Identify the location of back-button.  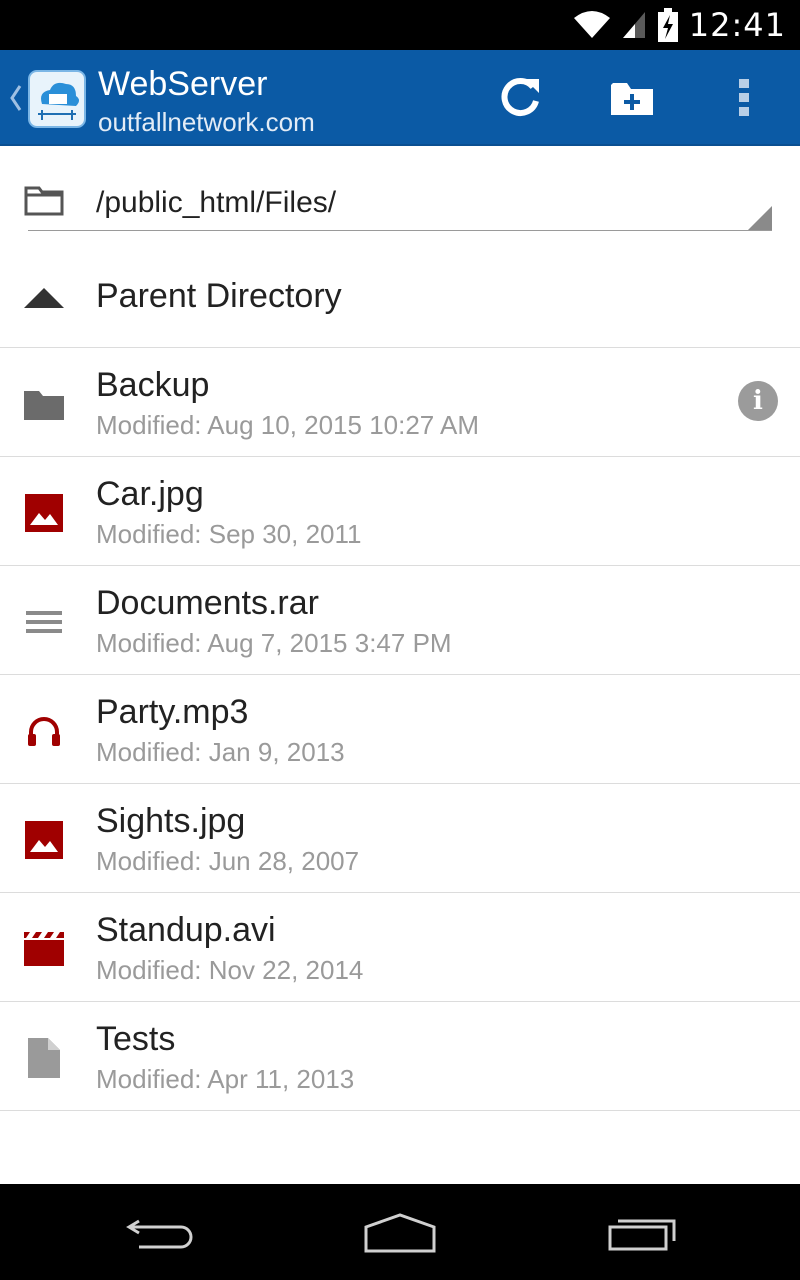
(160, 1233).